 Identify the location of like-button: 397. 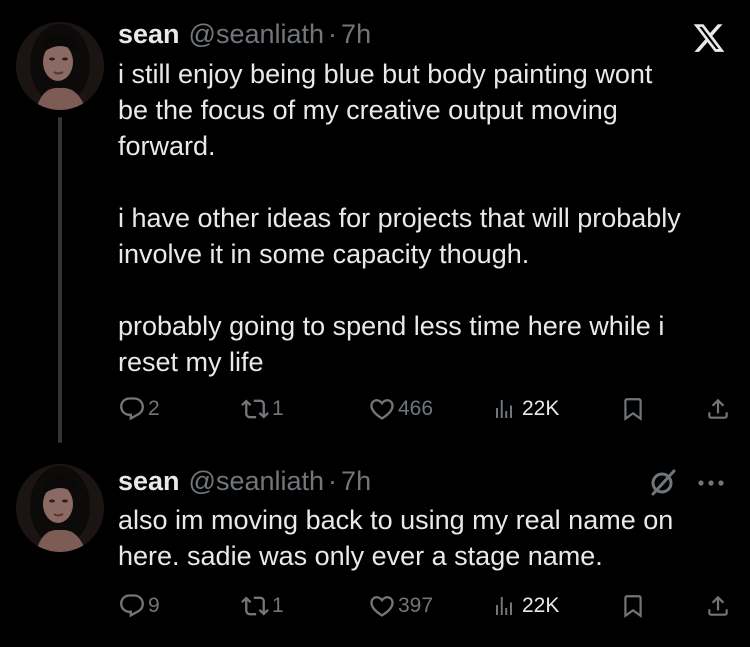
(400, 606).